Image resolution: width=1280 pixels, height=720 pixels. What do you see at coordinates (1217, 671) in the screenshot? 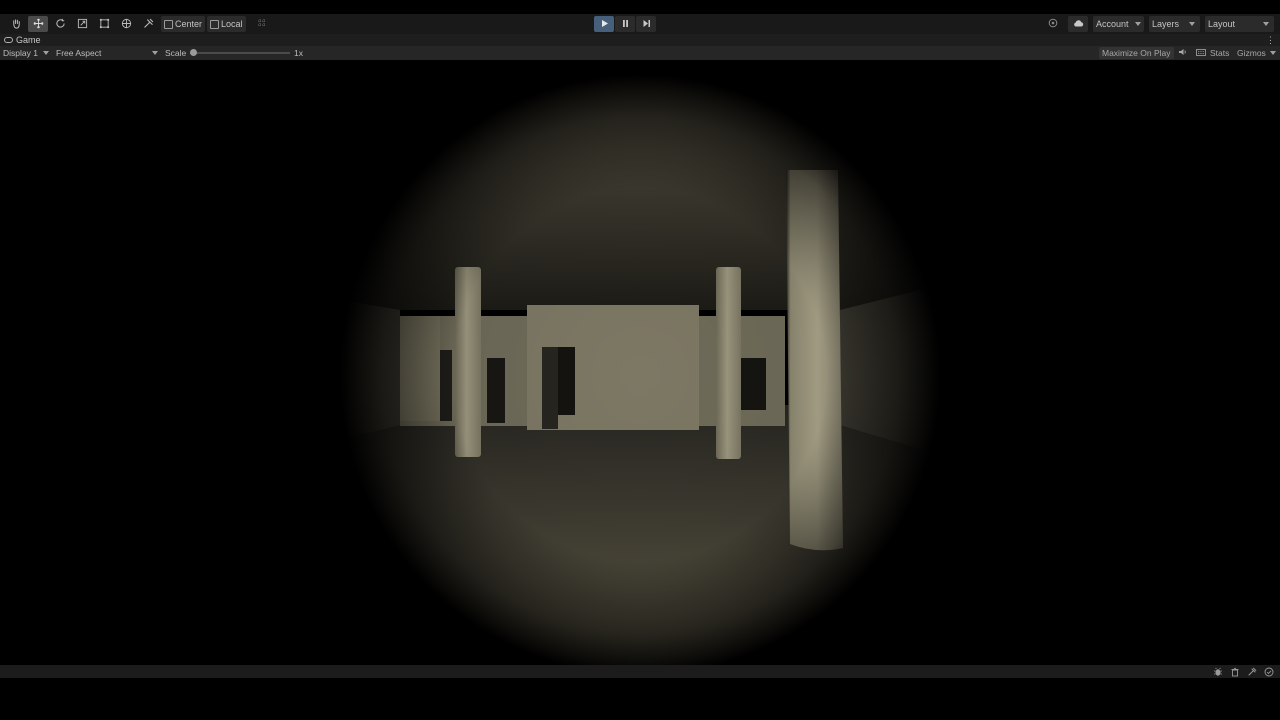
I see `bug-icon` at bounding box center [1217, 671].